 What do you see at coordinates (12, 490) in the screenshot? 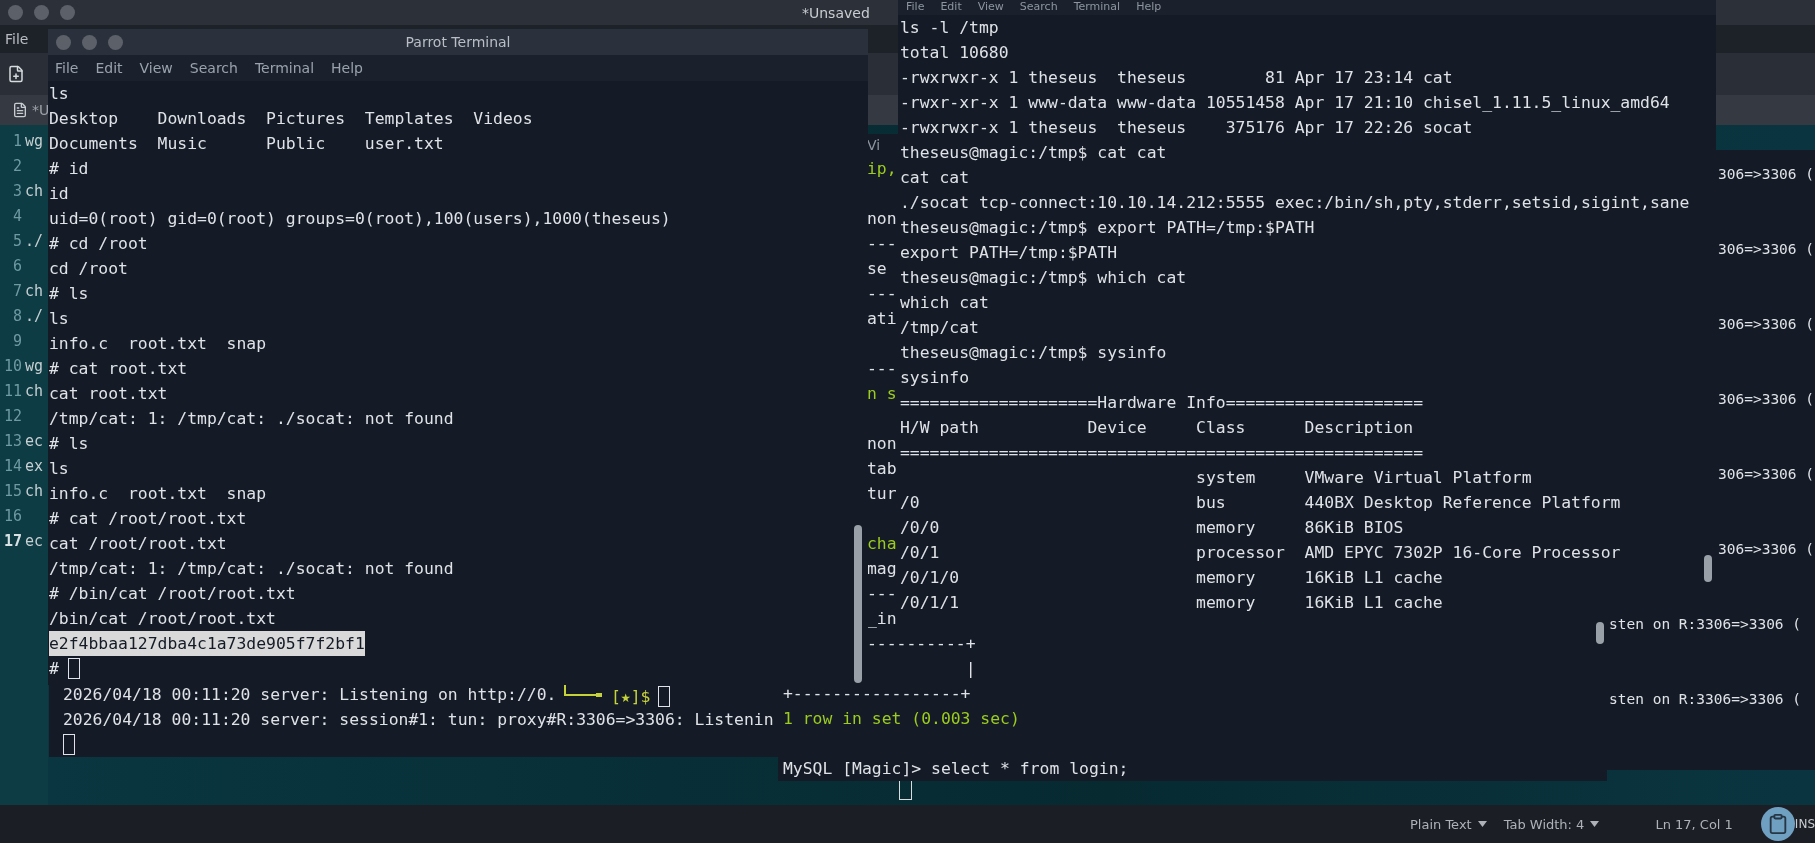
I see `line-number: 15` at bounding box center [12, 490].